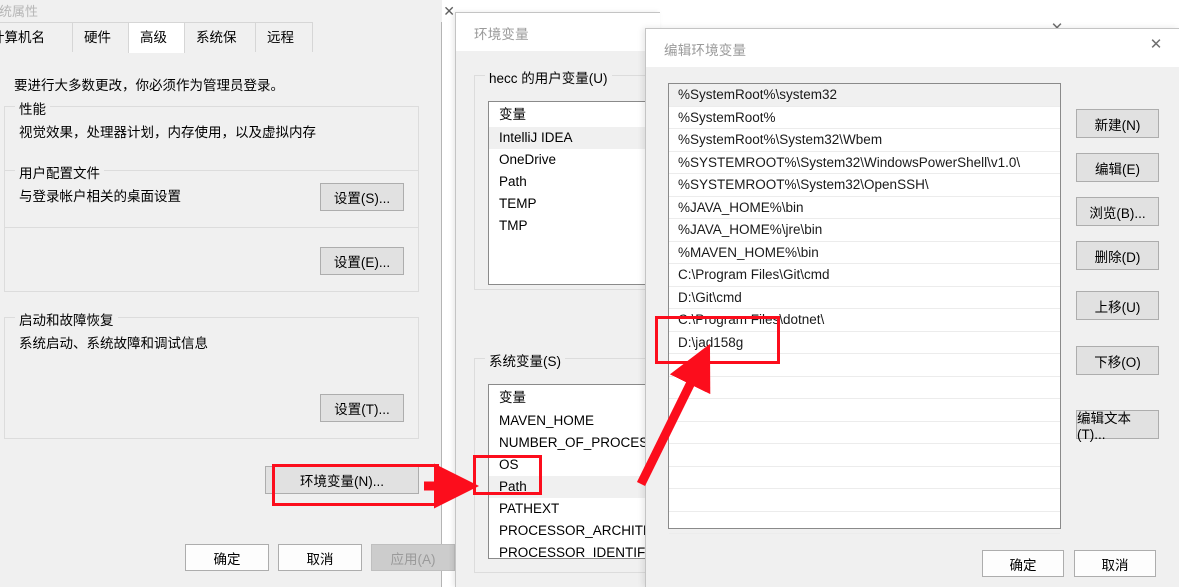 Image resolution: width=1179 pixels, height=587 pixels. I want to click on user-variable-row-label: Path, so click(513, 181).